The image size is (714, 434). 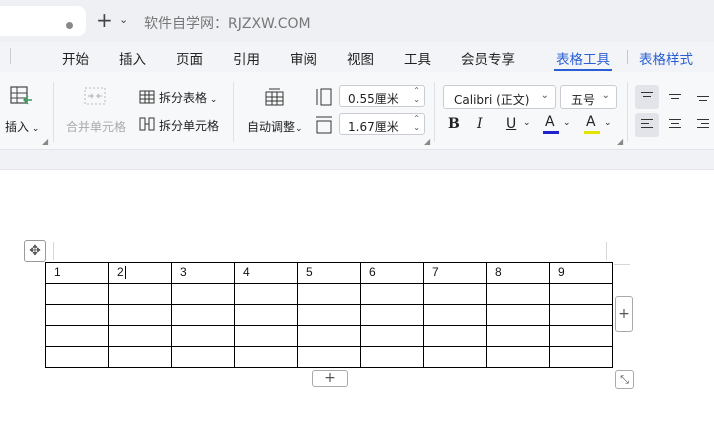 What do you see at coordinates (104, 20) in the screenshot?
I see `new-tab-button: +` at bounding box center [104, 20].